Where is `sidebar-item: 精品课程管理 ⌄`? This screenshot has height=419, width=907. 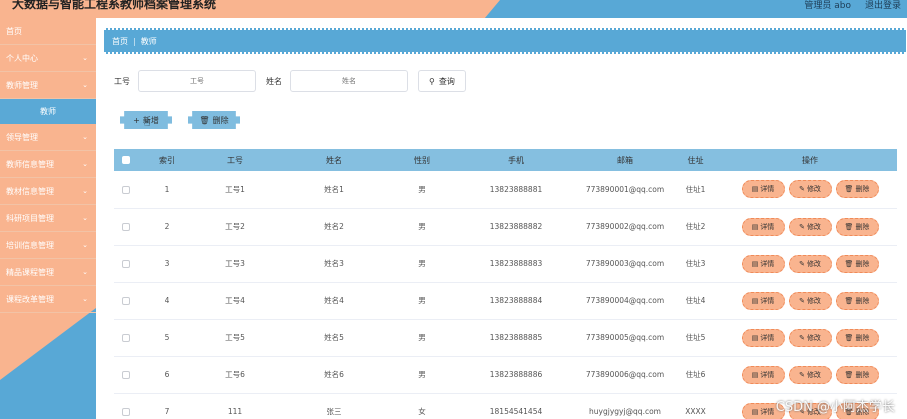 sidebar-item: 精品课程管理 ⌄ is located at coordinates (48, 272).